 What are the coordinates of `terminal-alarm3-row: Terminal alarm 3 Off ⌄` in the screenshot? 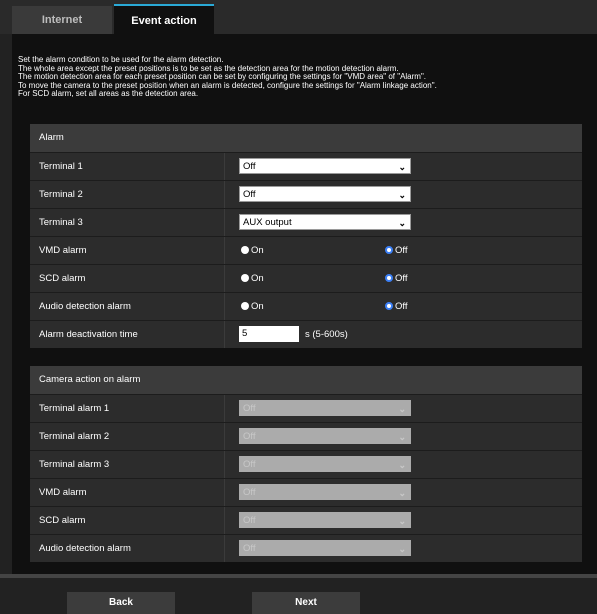 It's located at (306, 465).